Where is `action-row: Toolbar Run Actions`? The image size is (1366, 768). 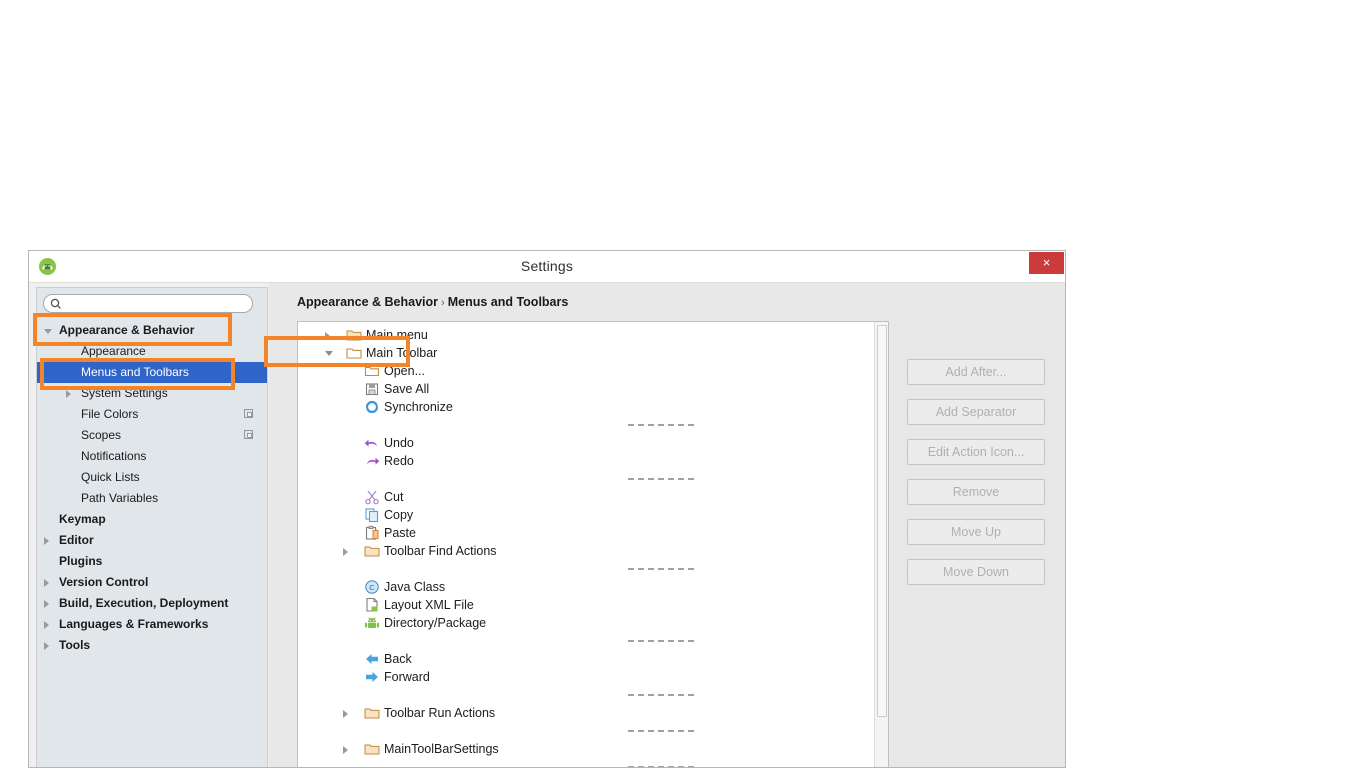
action-row: Toolbar Run Actions is located at coordinates (586, 713).